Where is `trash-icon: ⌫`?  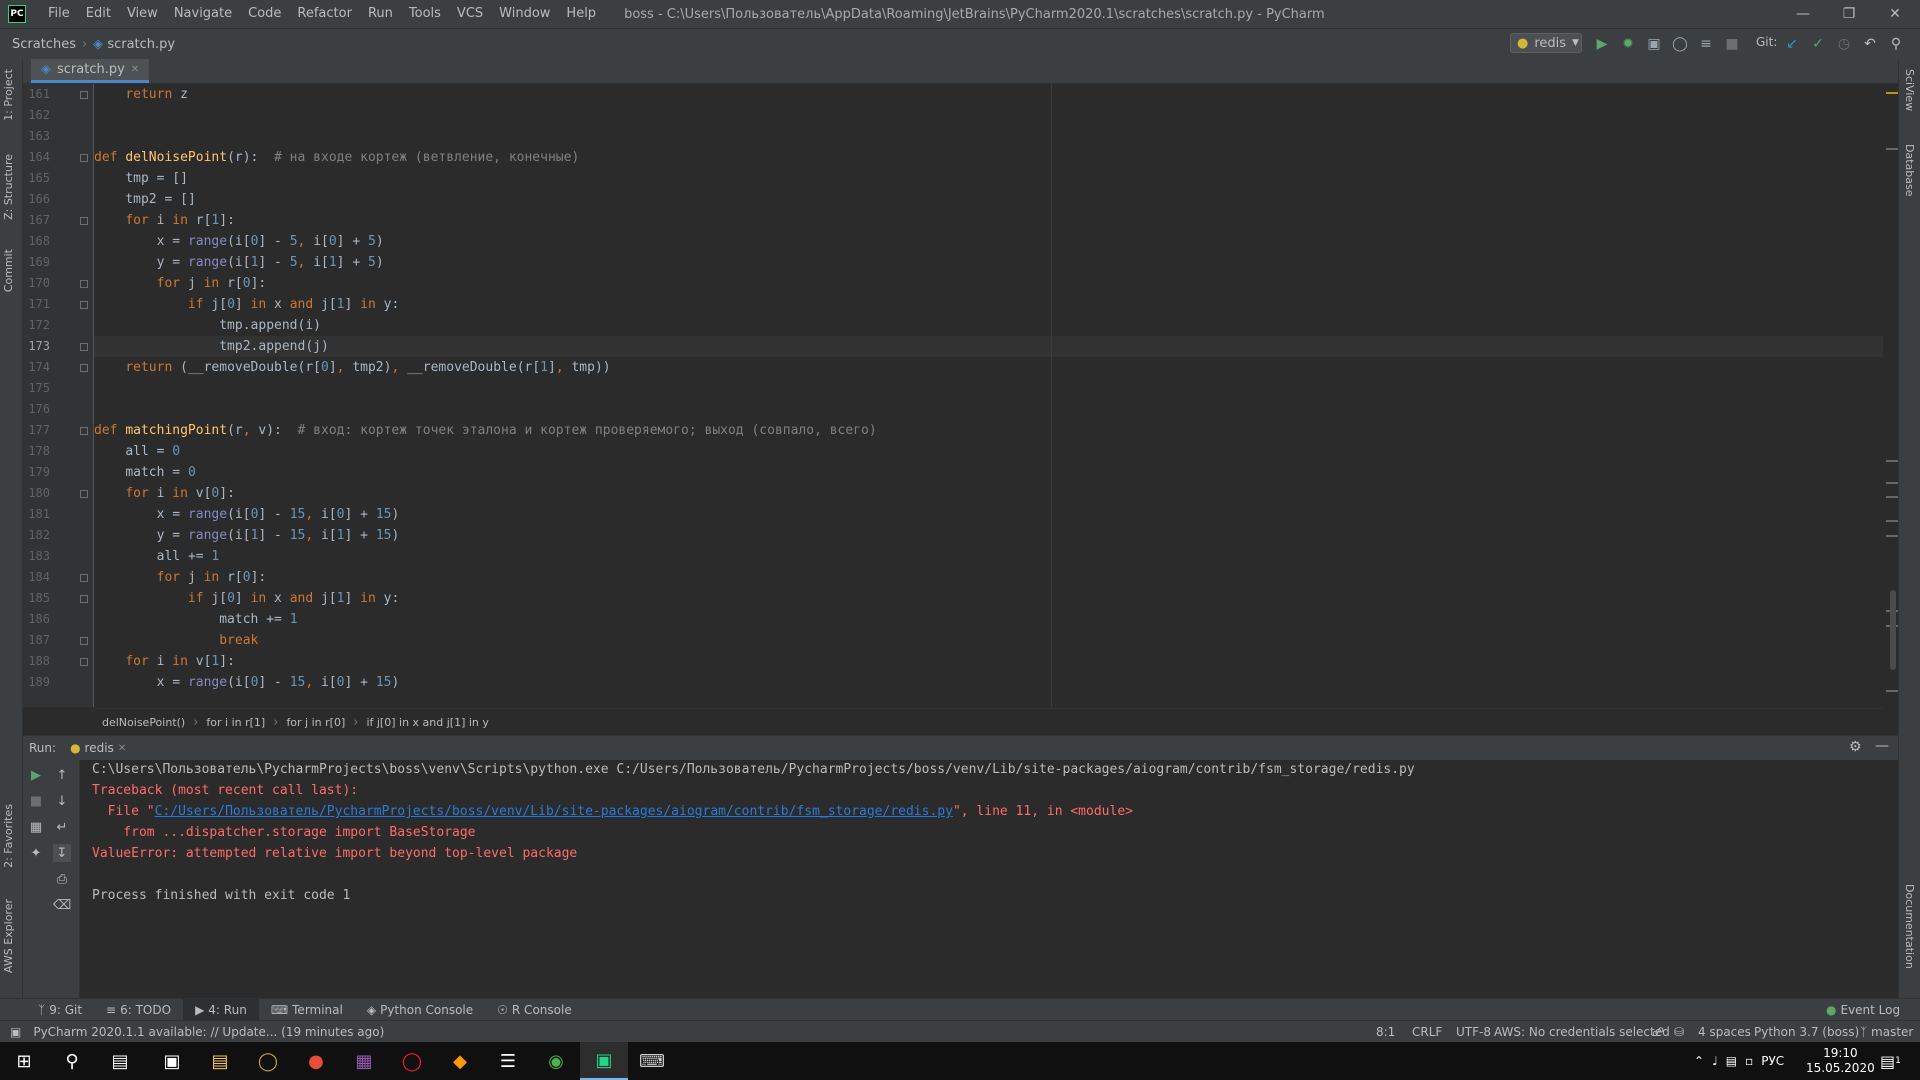
trash-icon: ⌫ is located at coordinates (62, 905).